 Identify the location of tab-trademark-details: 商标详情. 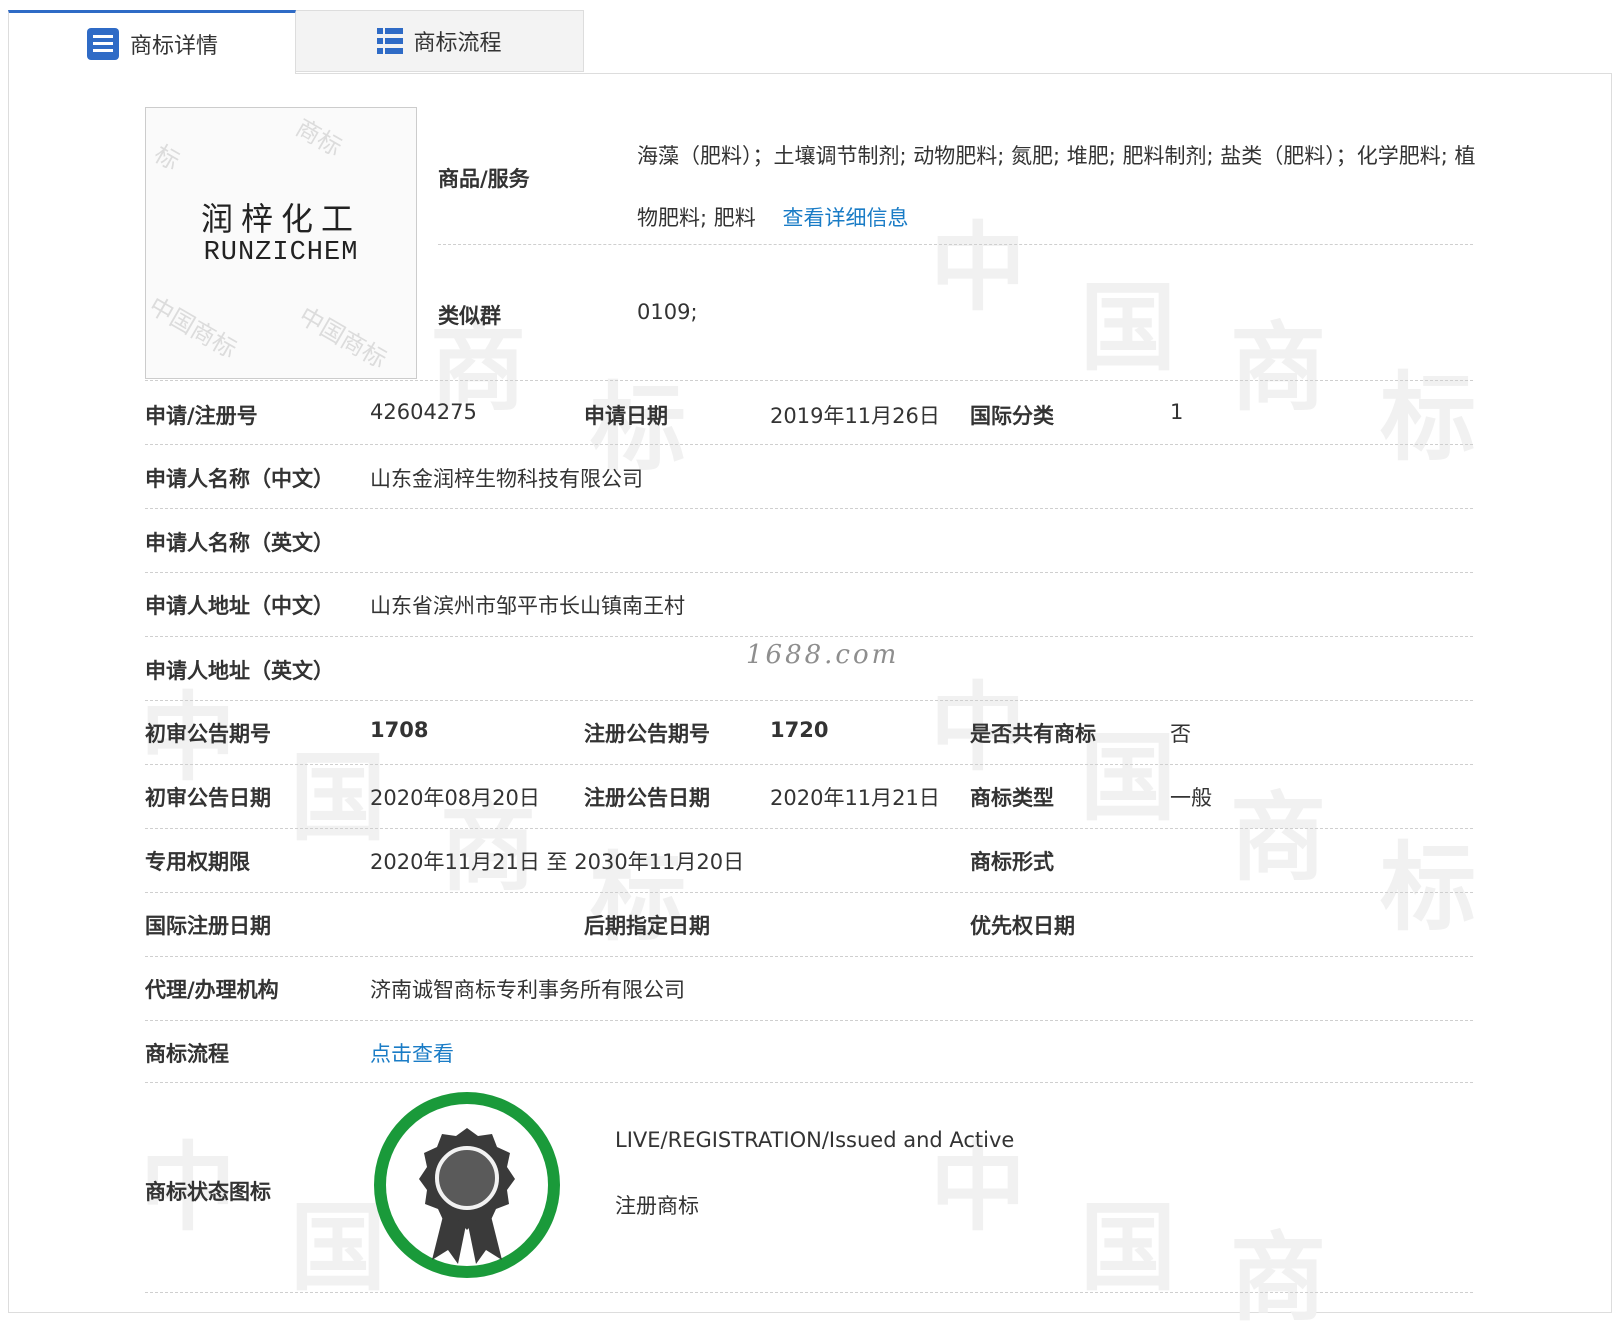
(152, 42).